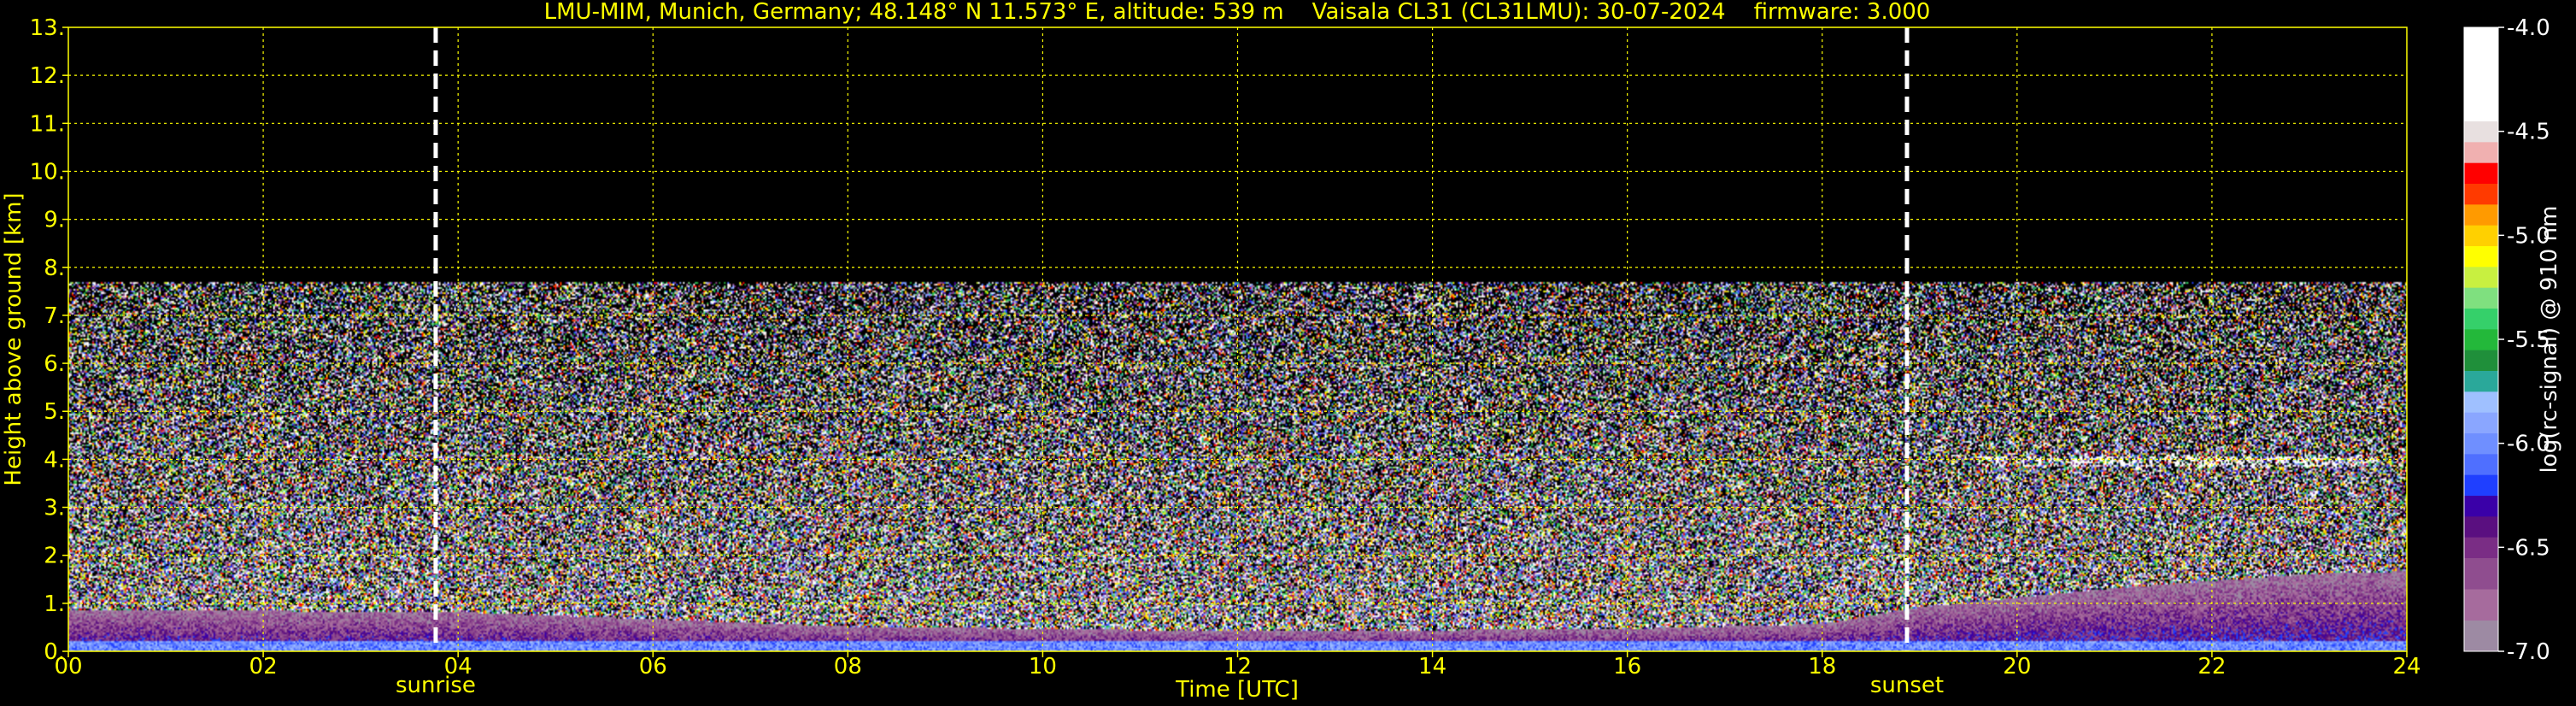 The width and height of the screenshot is (2576, 706). I want to click on y-tick-label: 7., so click(54, 316).